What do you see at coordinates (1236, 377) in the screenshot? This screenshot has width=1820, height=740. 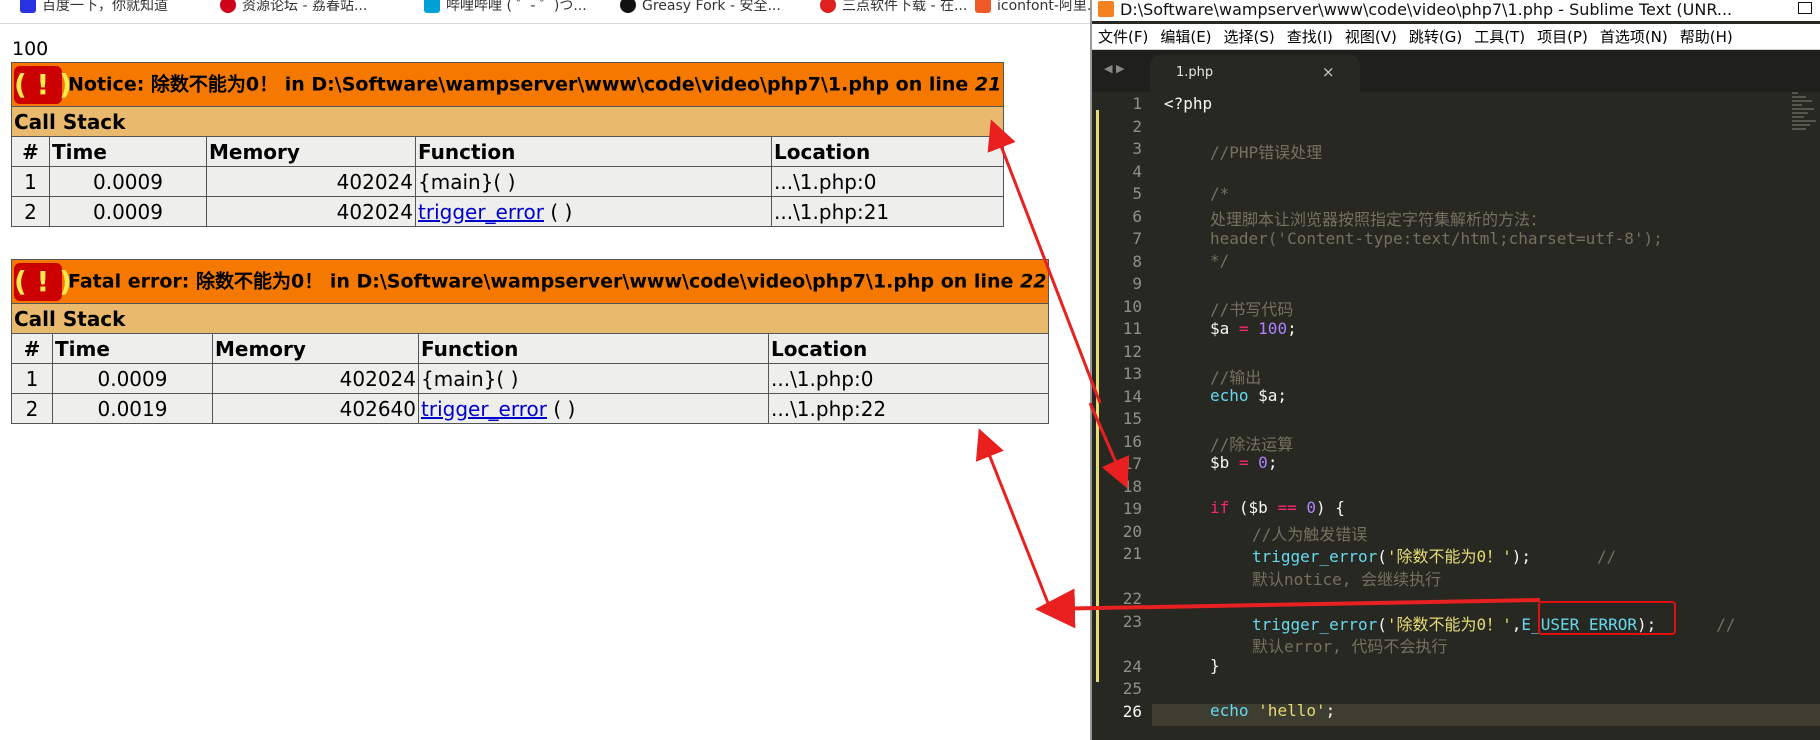 I see `code-line: //输出` at bounding box center [1236, 377].